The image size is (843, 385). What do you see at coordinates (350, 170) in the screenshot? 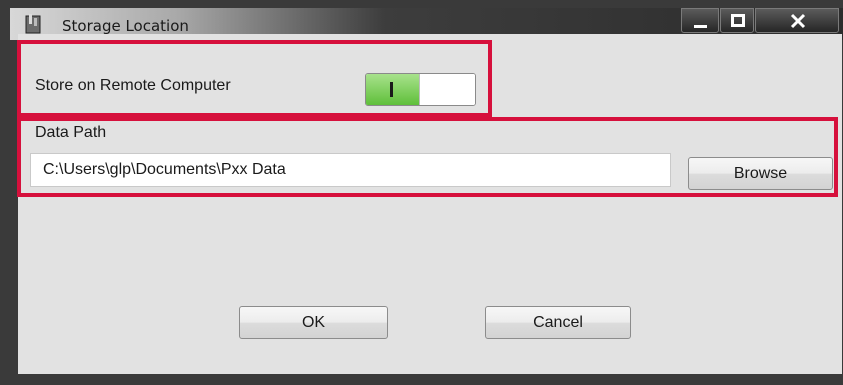
I see `data-path-input` at bounding box center [350, 170].